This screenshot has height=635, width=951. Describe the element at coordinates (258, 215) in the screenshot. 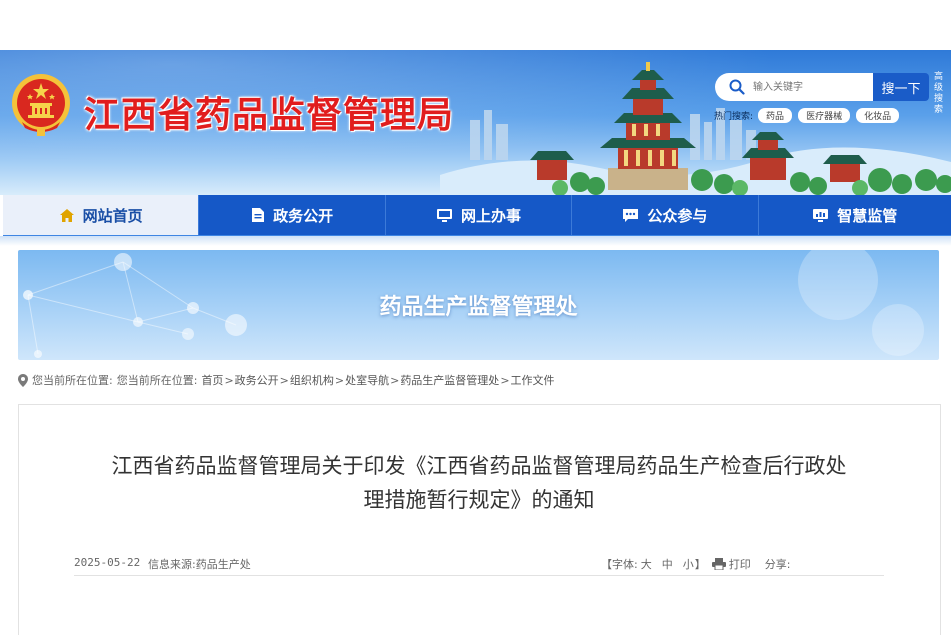

I see `document-icon` at that location.